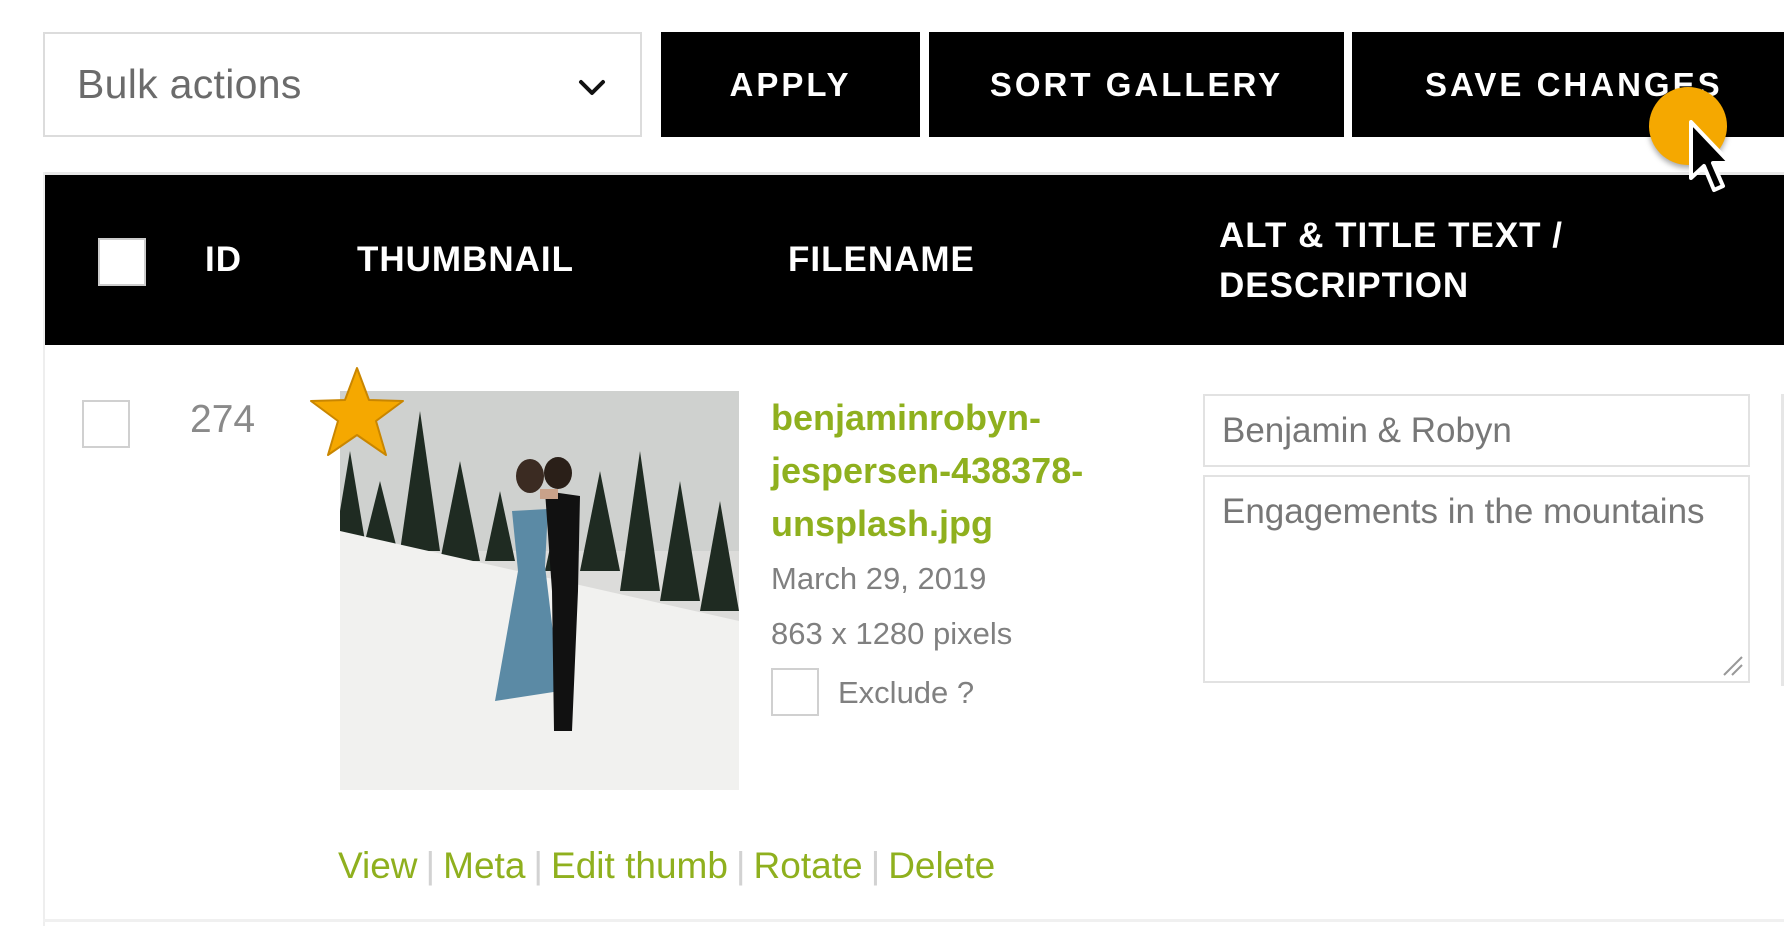 The height and width of the screenshot is (926, 1784). I want to click on filename-line-3: unsplash.jpg, so click(882, 523).